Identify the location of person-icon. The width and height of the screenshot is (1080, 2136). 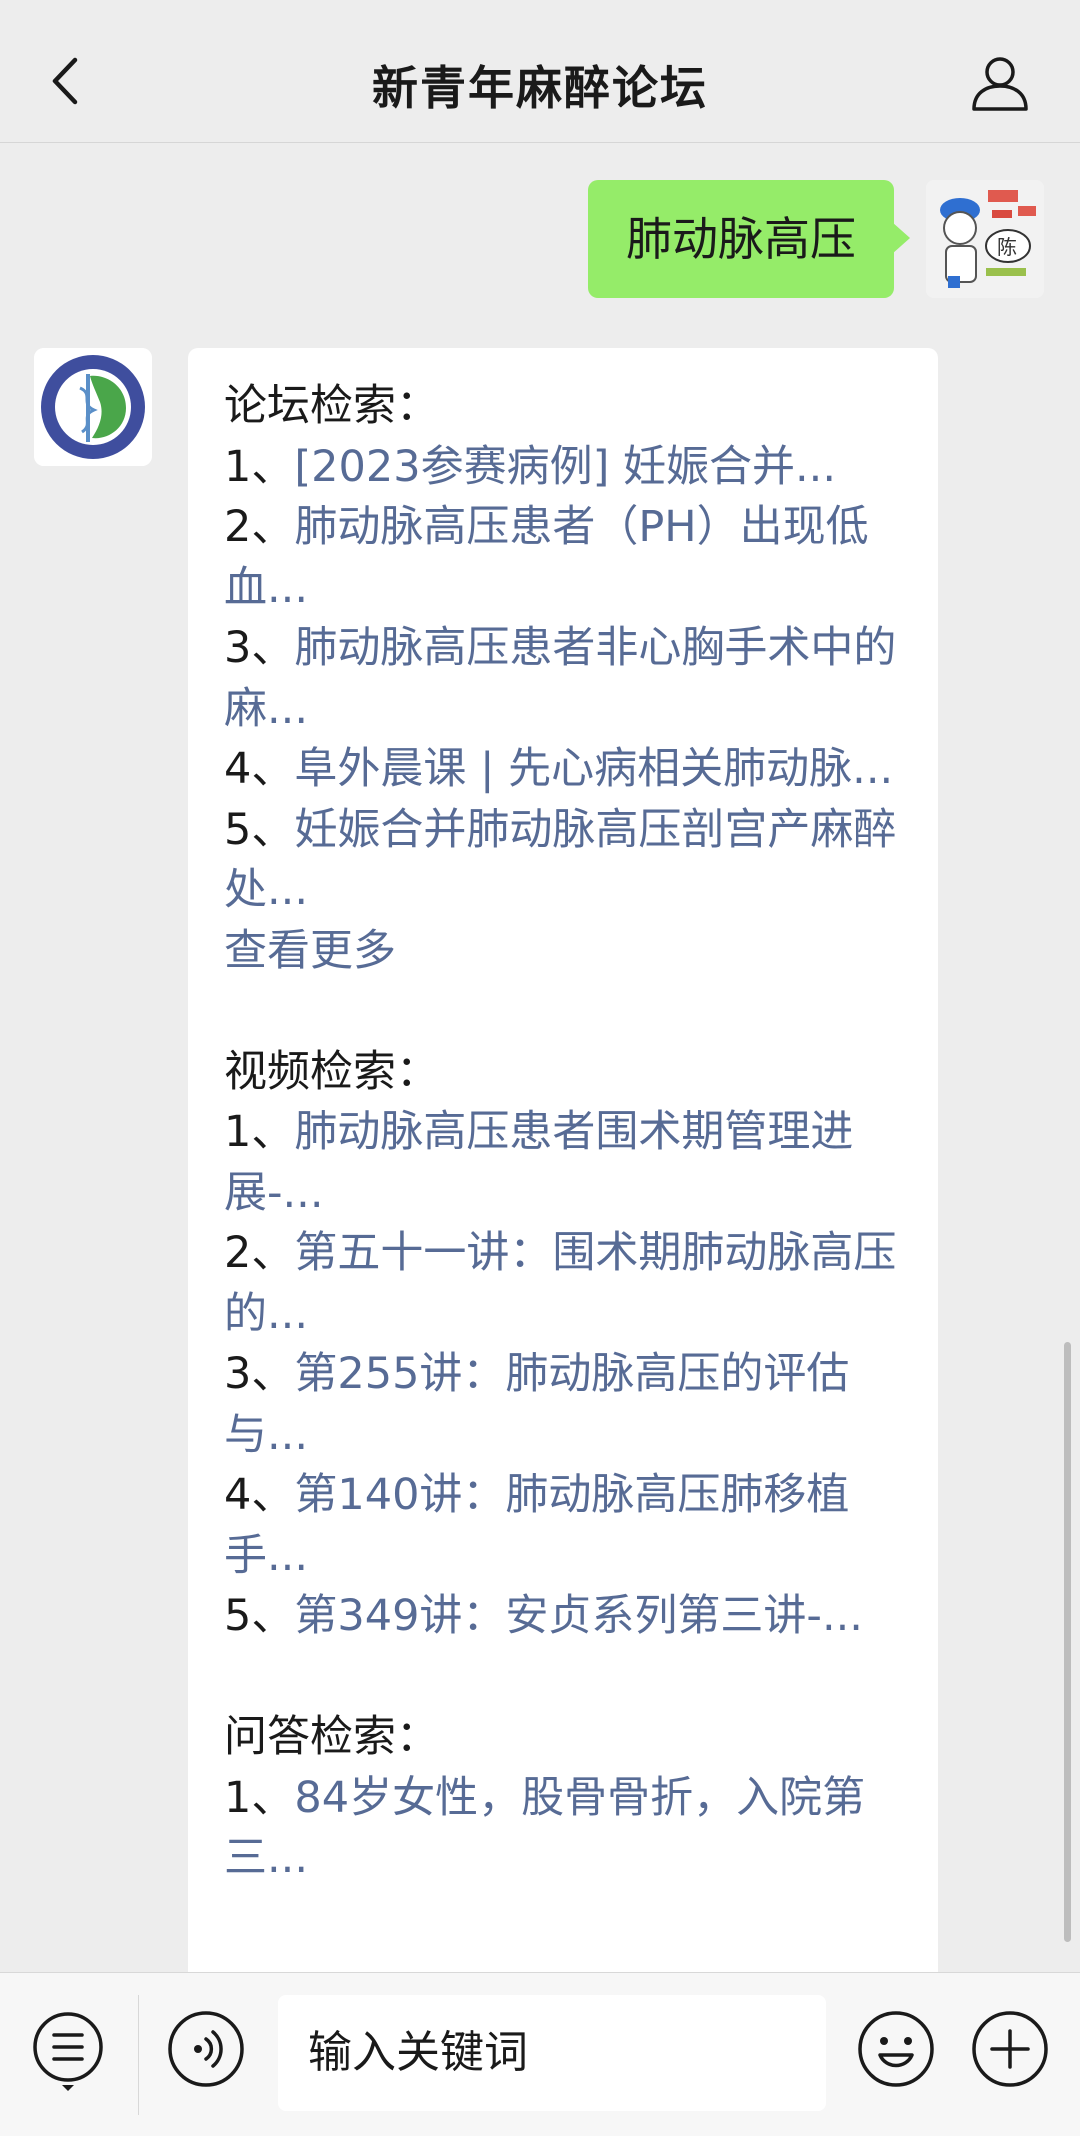
(1000, 84).